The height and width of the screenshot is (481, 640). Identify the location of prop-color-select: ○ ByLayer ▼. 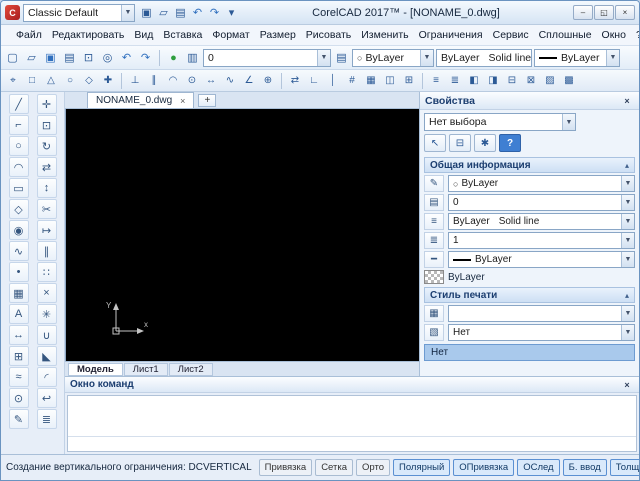
(541, 183).